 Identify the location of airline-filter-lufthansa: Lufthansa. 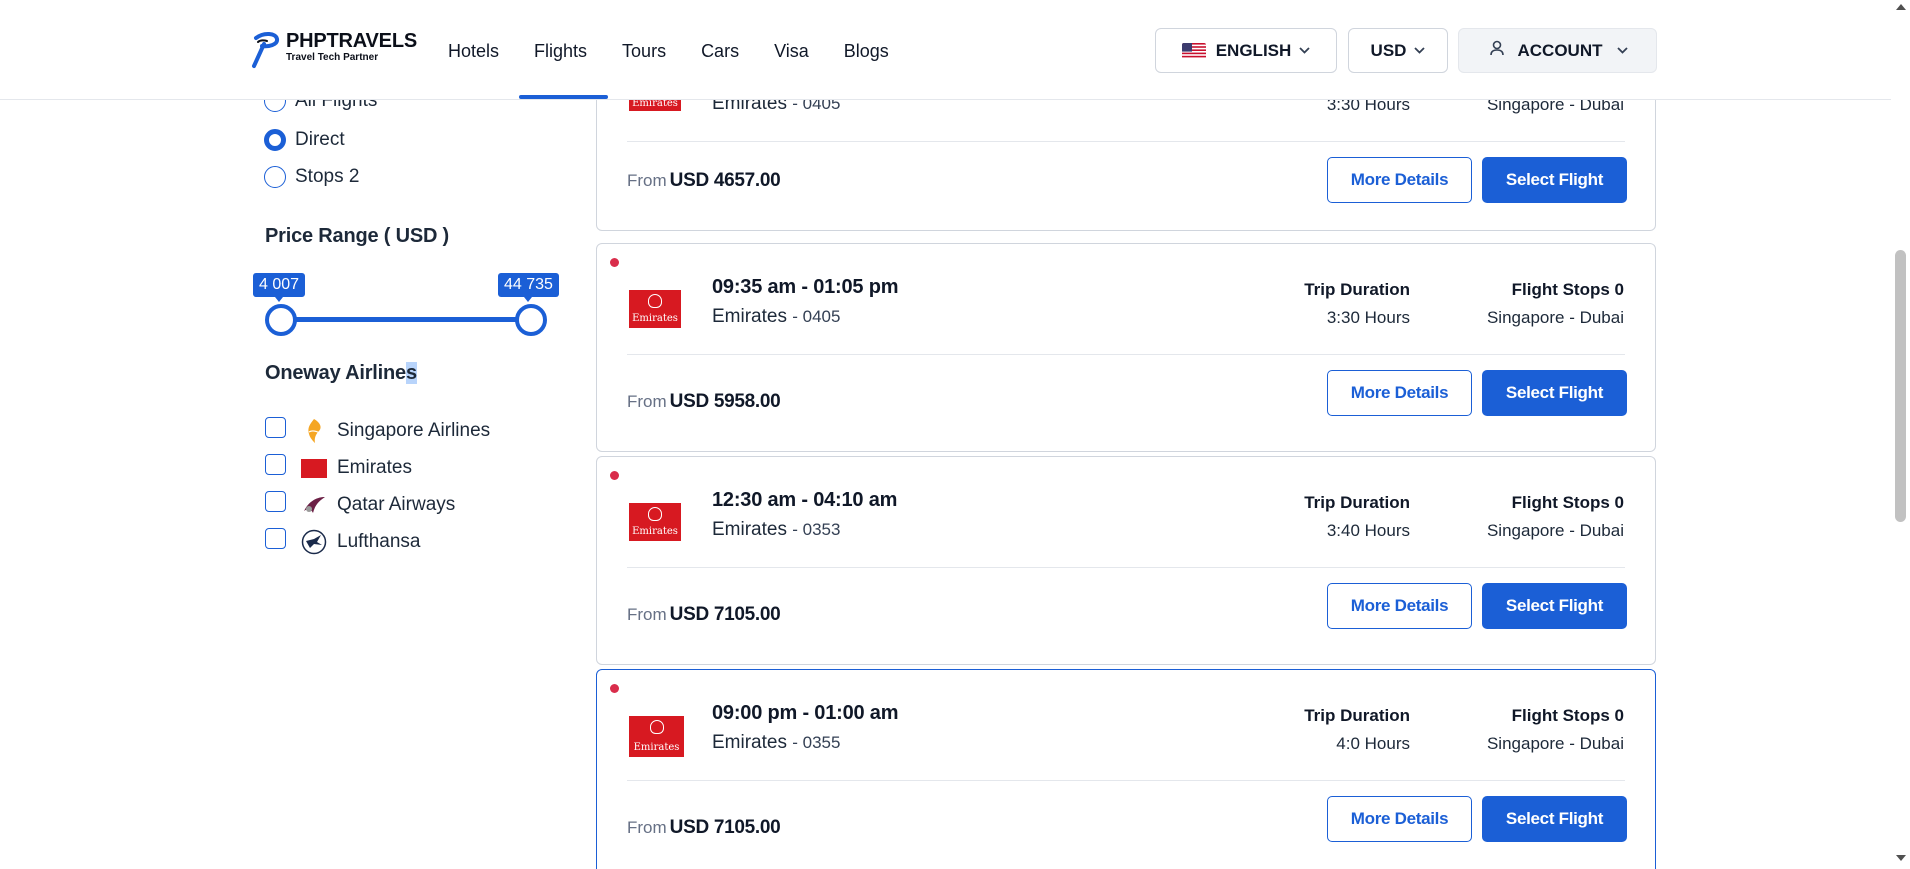
(343, 541).